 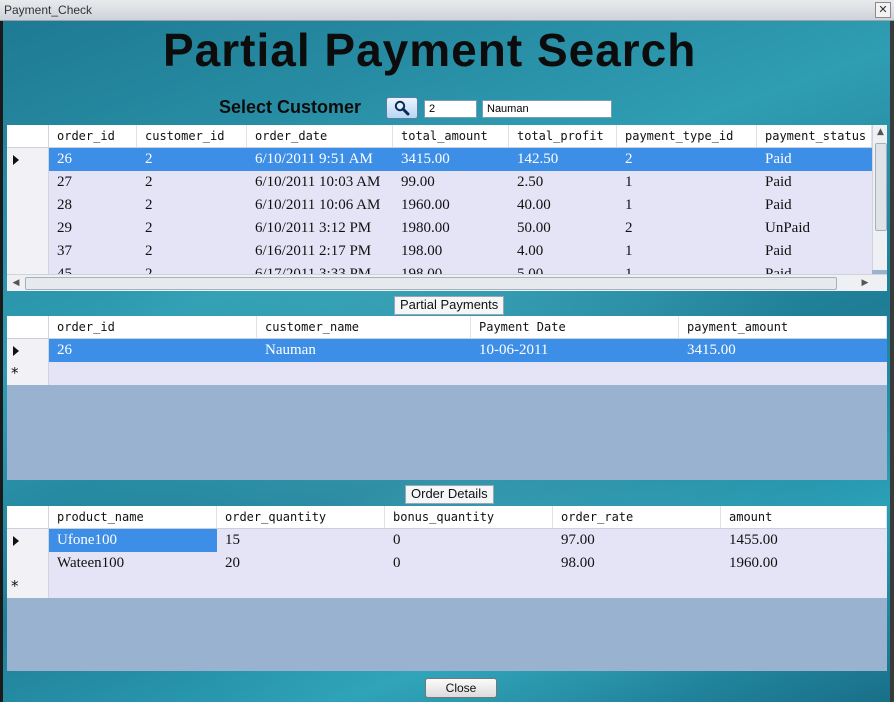 What do you see at coordinates (687, 136) in the screenshot?
I see `column-header: payment_type_id` at bounding box center [687, 136].